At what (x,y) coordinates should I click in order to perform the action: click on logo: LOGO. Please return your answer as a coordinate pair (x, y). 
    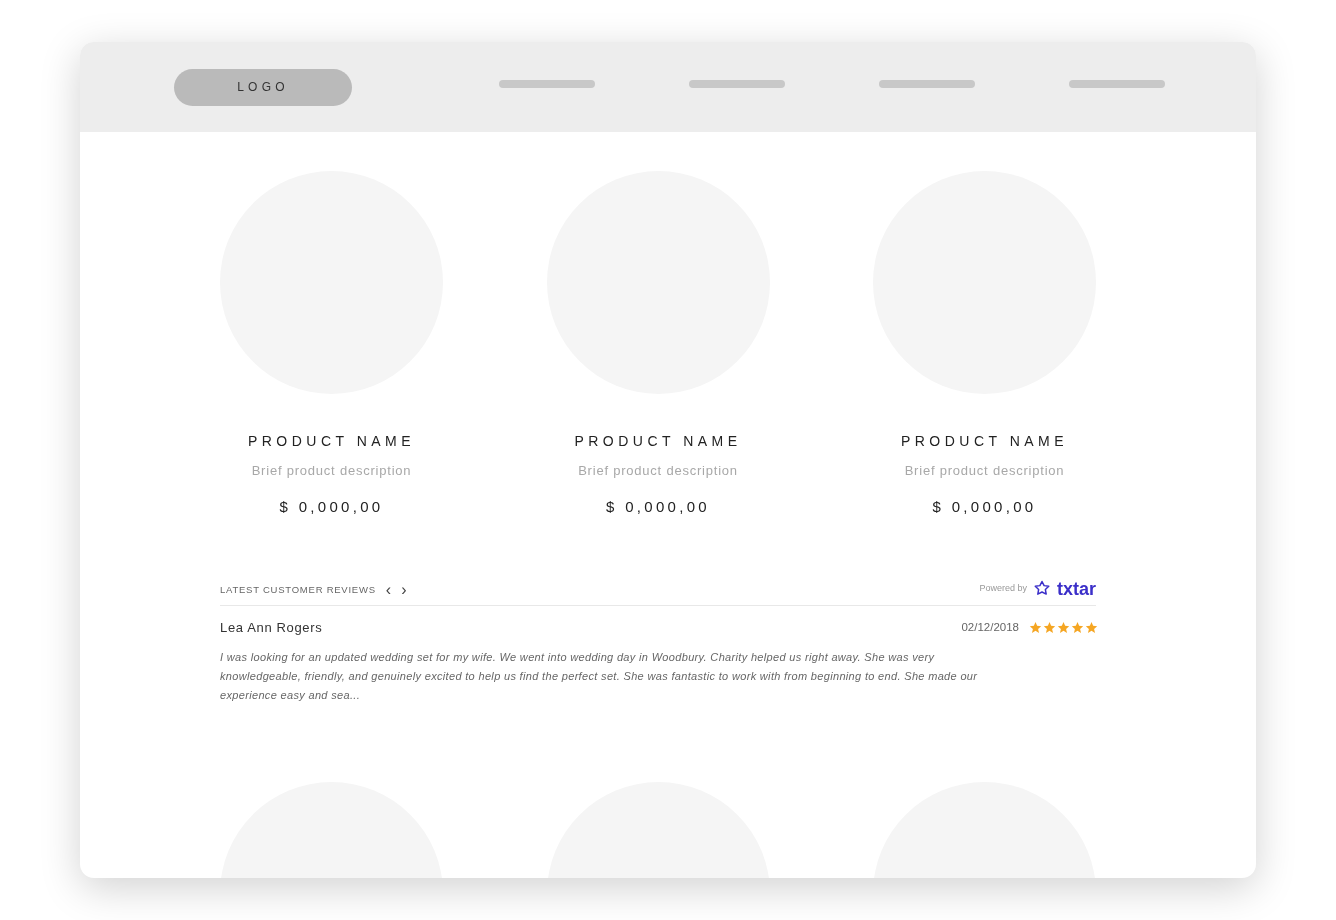
    Looking at the image, I should click on (263, 87).